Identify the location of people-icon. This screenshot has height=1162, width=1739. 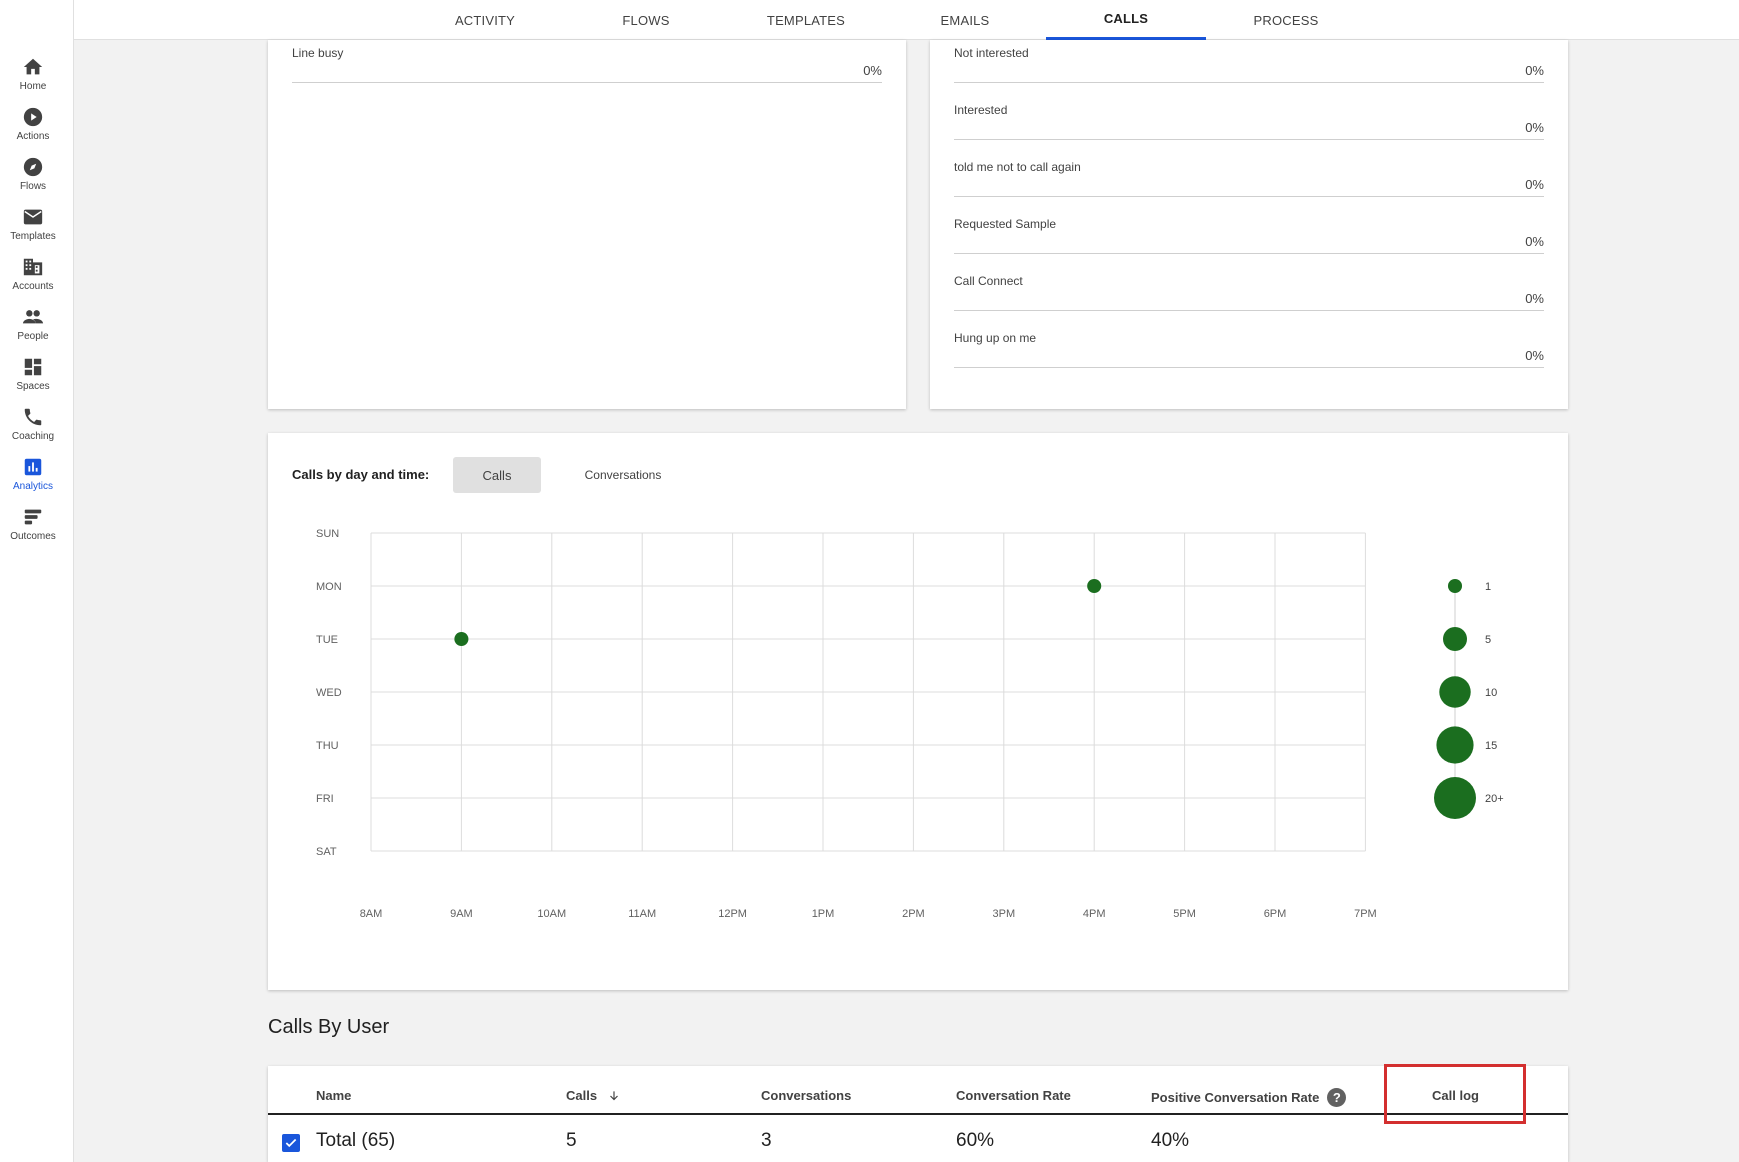
(33, 317).